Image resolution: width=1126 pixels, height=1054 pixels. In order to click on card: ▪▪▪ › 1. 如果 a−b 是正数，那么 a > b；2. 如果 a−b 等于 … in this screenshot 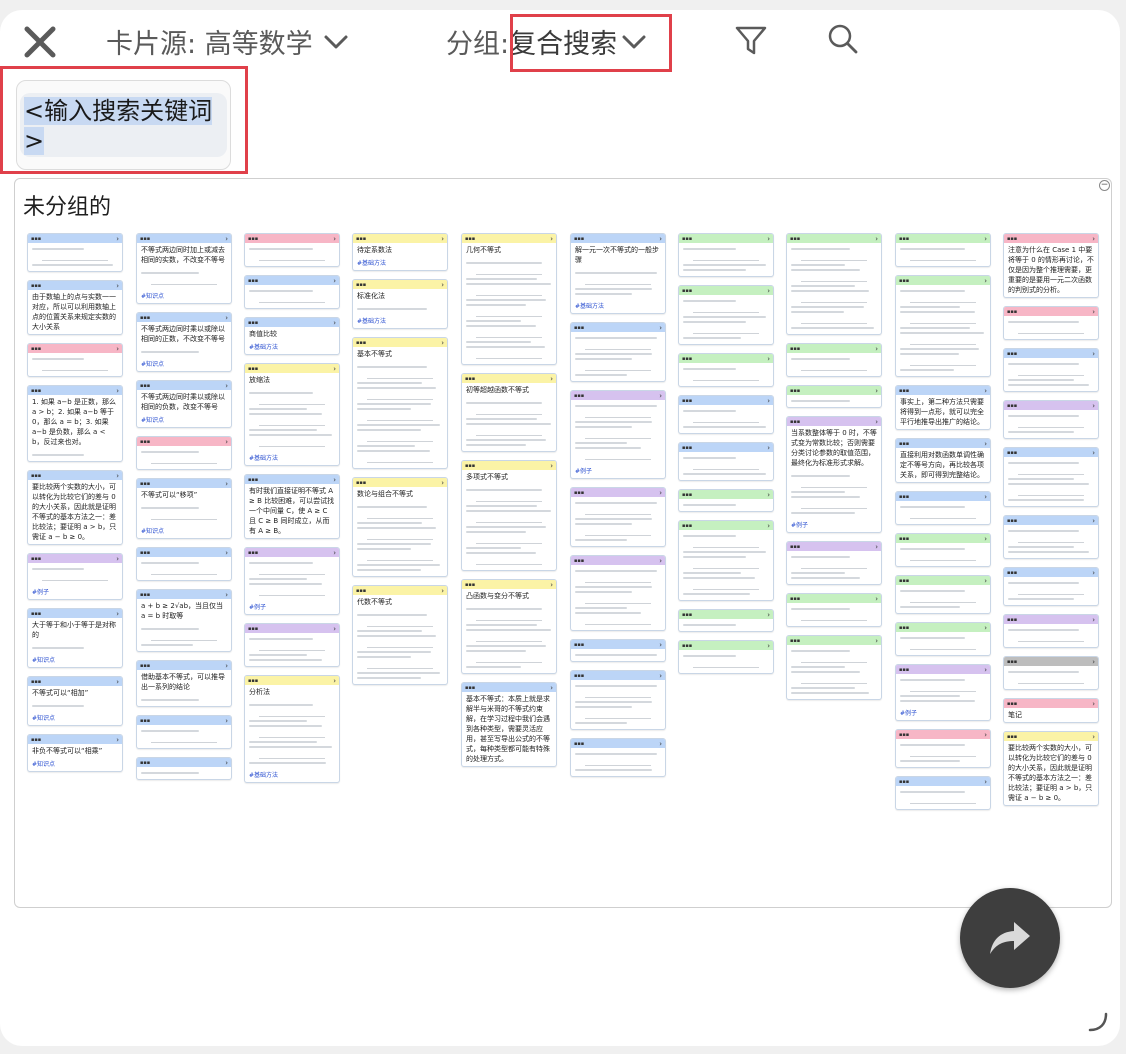, I will do `click(75, 423)`.